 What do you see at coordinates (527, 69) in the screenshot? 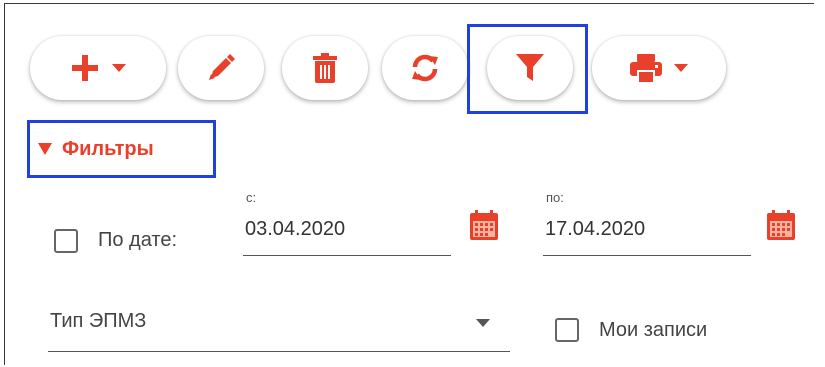
I see `filter-button-highlight` at bounding box center [527, 69].